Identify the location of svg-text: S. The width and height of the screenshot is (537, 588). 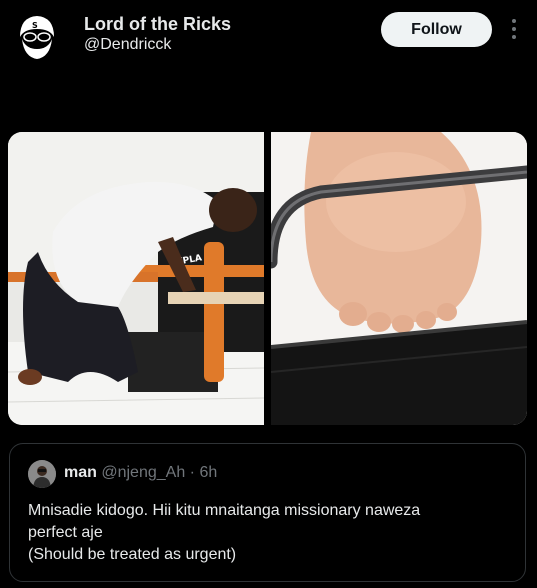
(35, 25).